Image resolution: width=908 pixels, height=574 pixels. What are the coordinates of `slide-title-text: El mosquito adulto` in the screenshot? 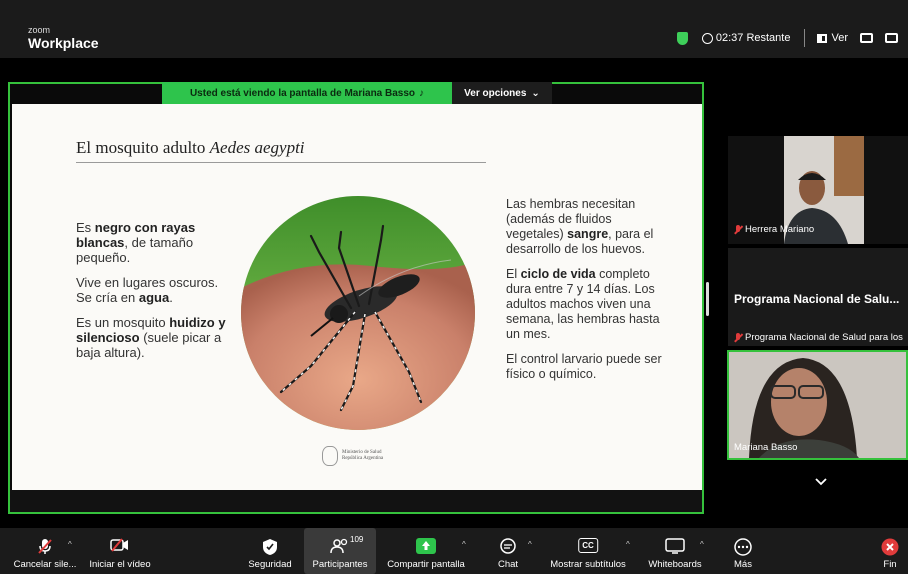 It's located at (143, 147).